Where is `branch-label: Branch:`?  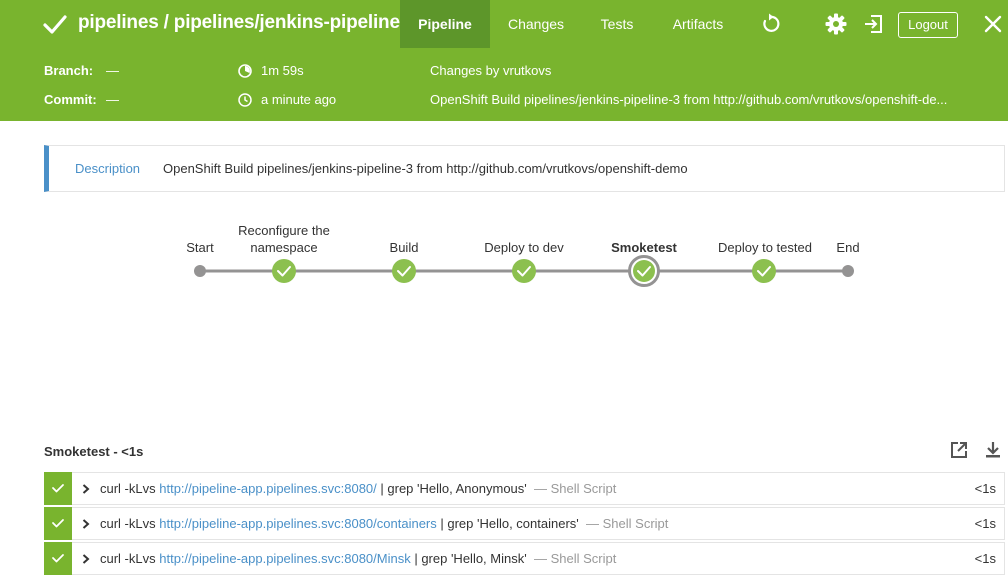
branch-label: Branch: is located at coordinates (69, 70).